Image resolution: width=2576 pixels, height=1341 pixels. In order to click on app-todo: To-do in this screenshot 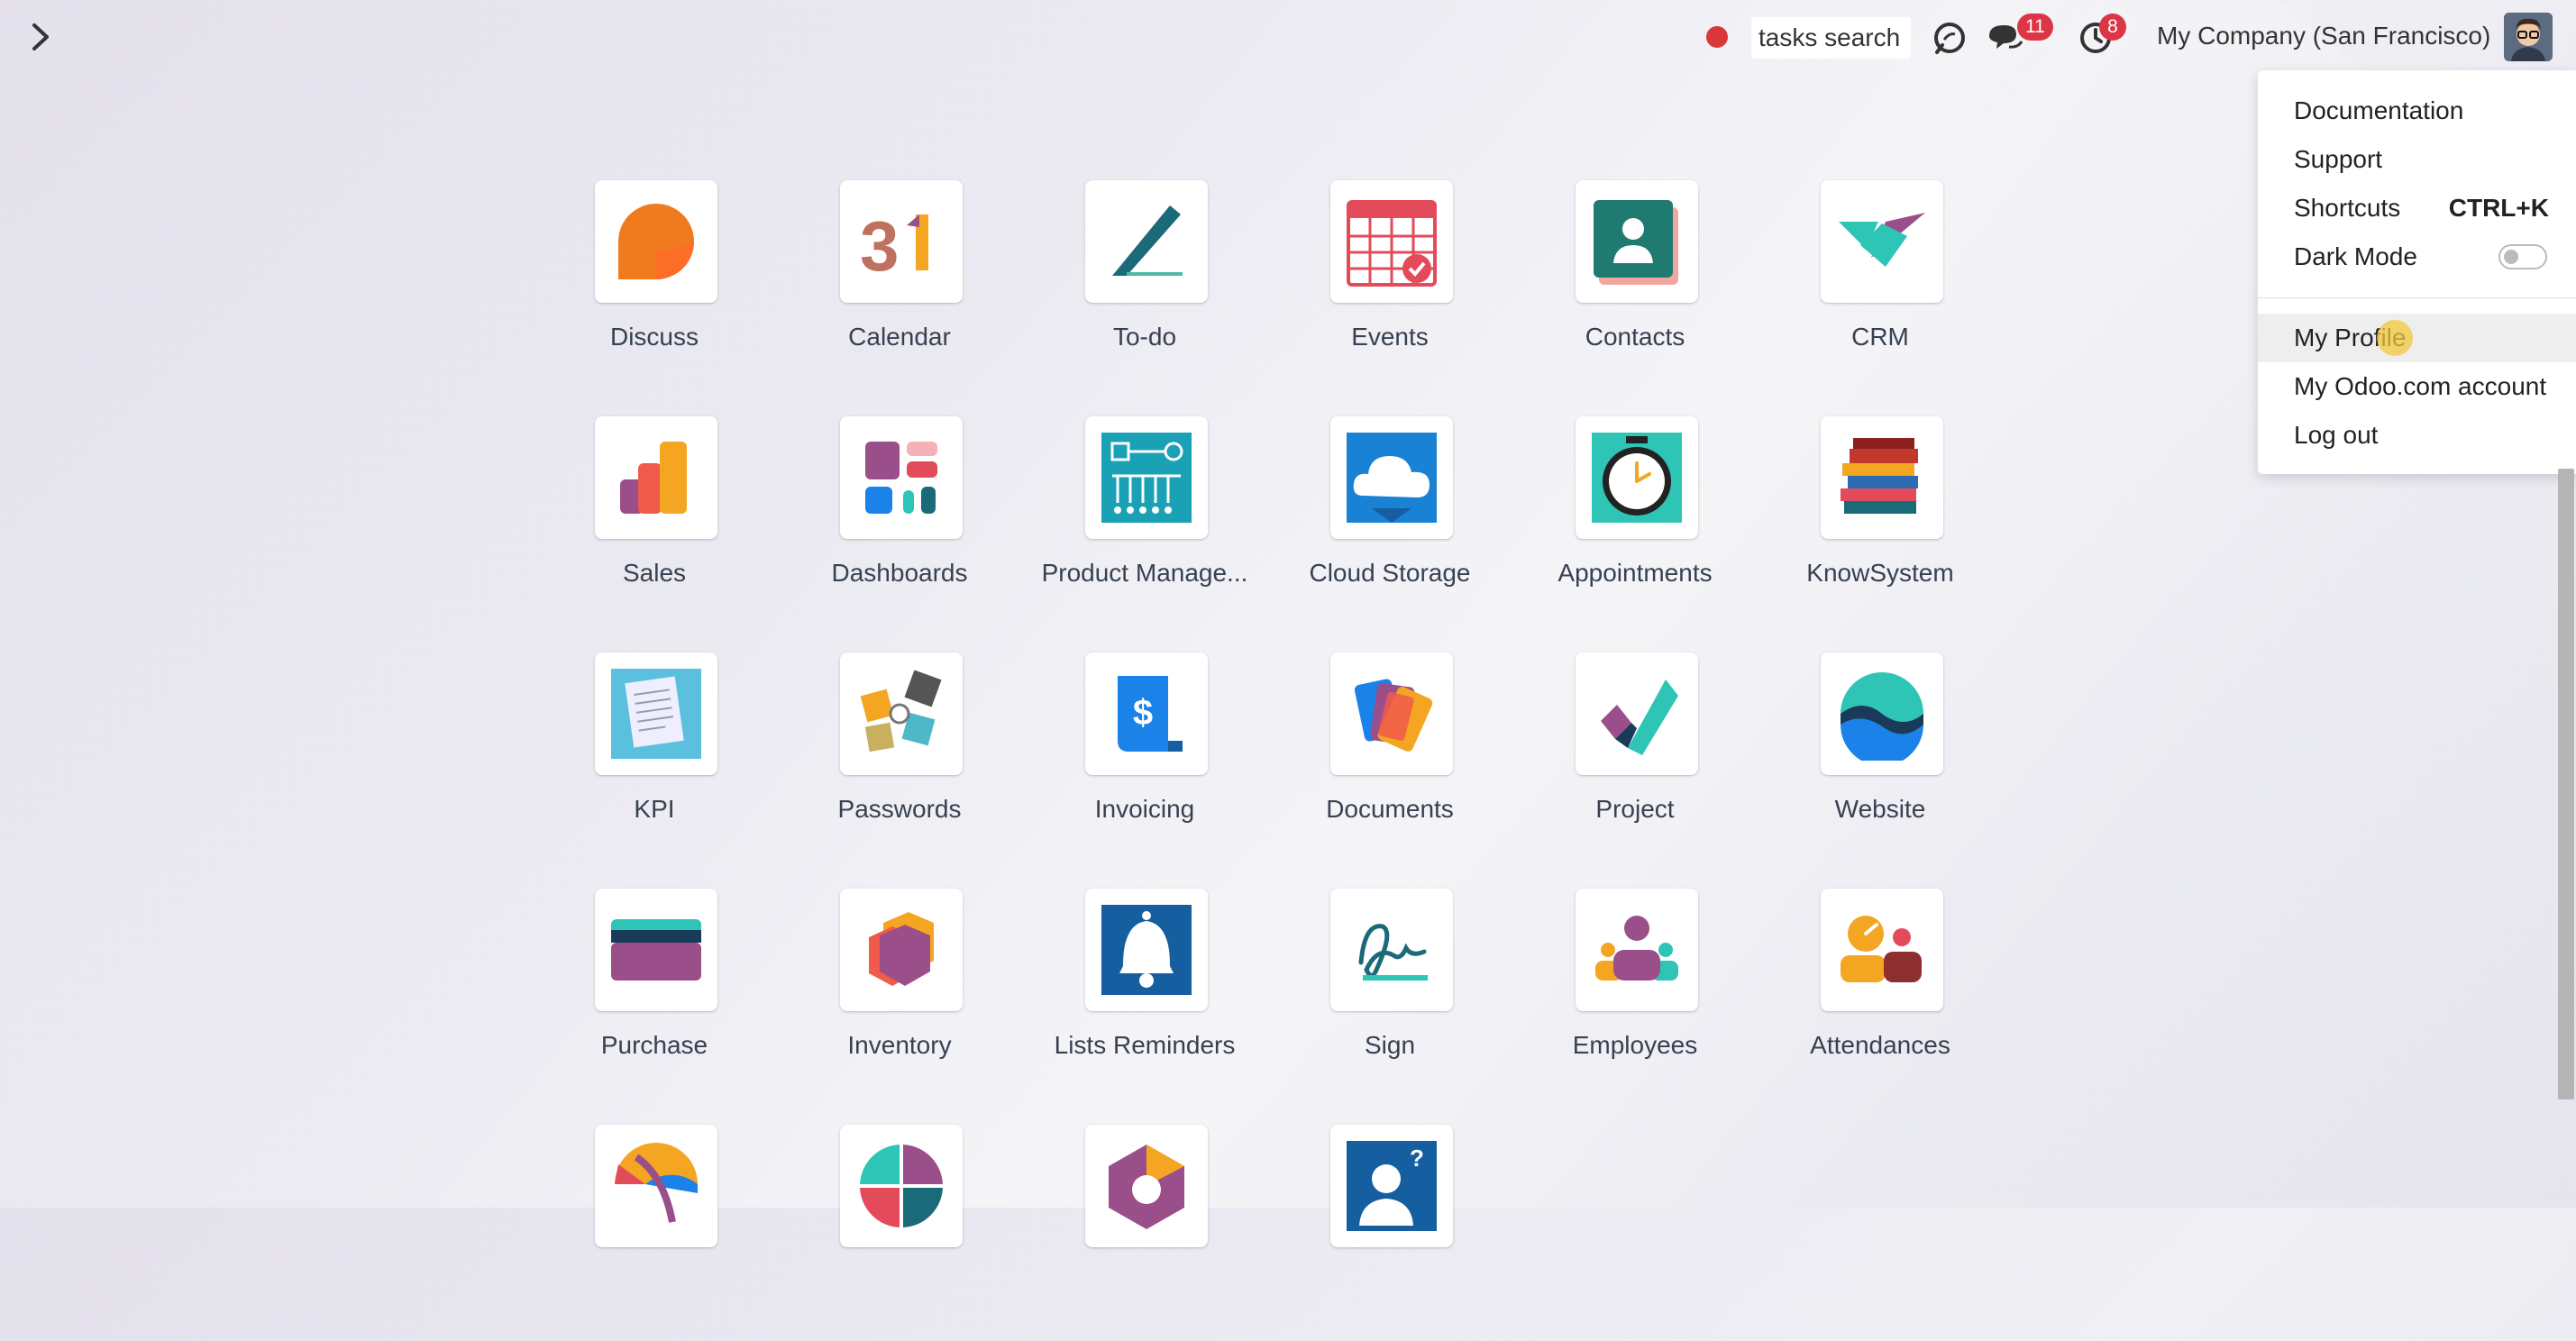, I will do `click(1144, 289)`.